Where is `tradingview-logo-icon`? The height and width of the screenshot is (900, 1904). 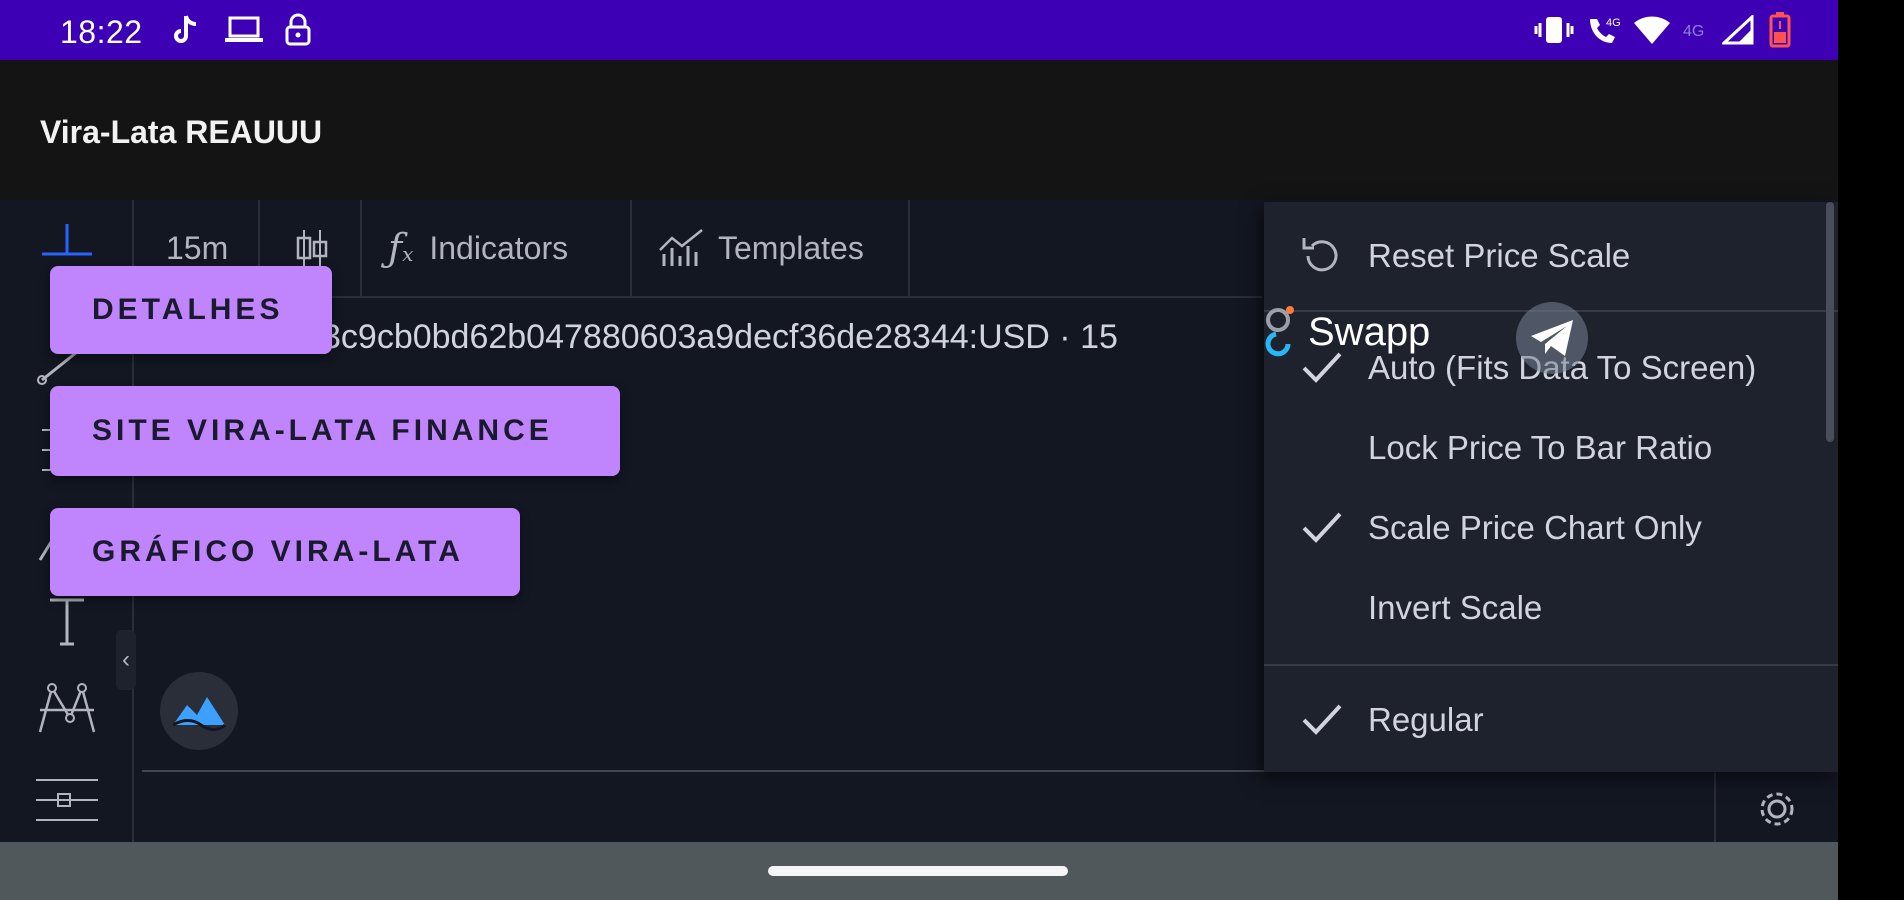 tradingview-logo-icon is located at coordinates (199, 711).